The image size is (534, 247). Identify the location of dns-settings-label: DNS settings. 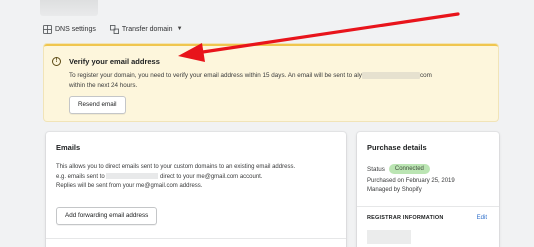
(75, 29).